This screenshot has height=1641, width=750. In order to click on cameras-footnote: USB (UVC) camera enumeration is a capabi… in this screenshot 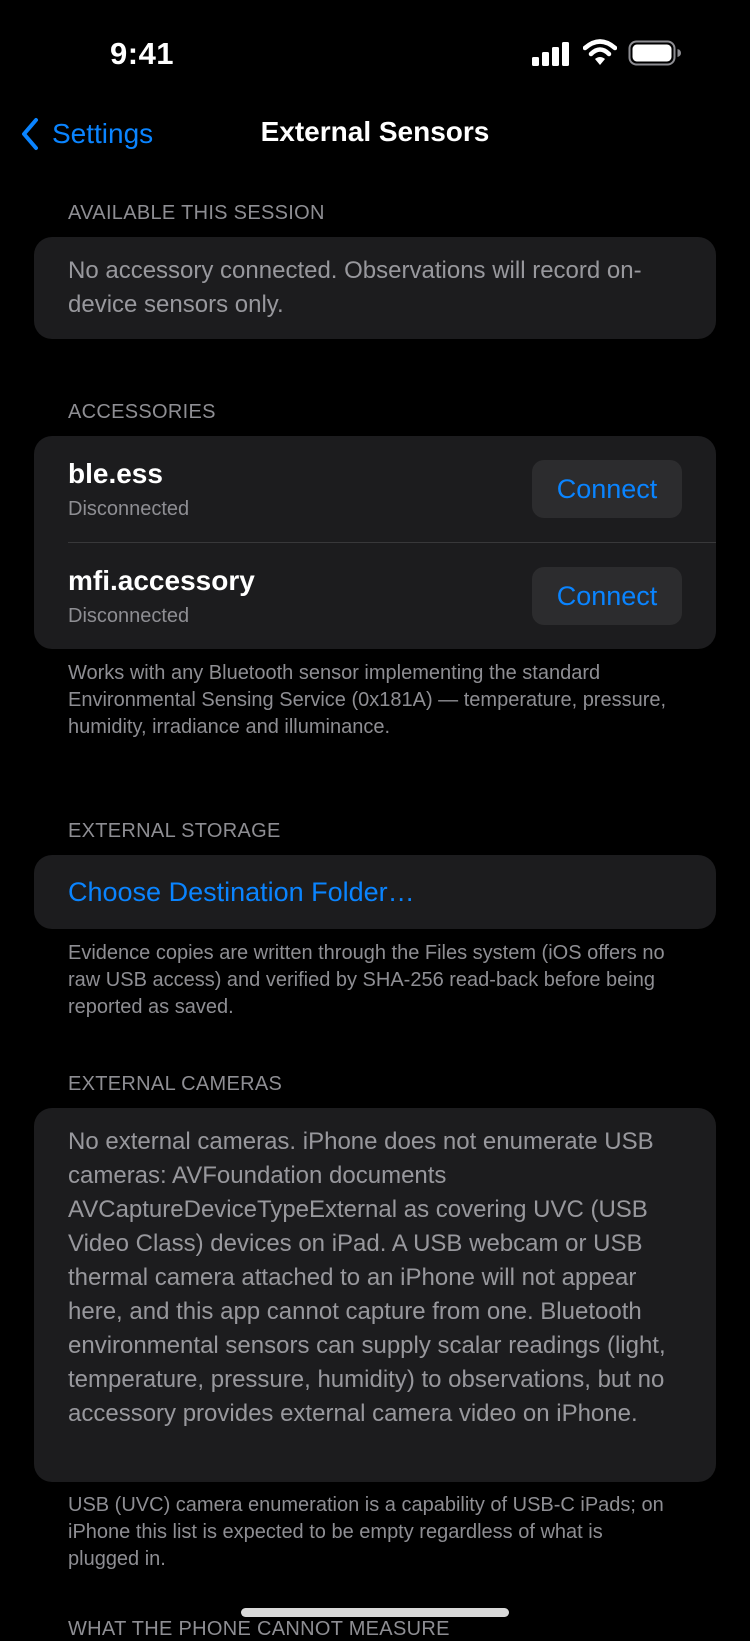, I will do `click(366, 1532)`.